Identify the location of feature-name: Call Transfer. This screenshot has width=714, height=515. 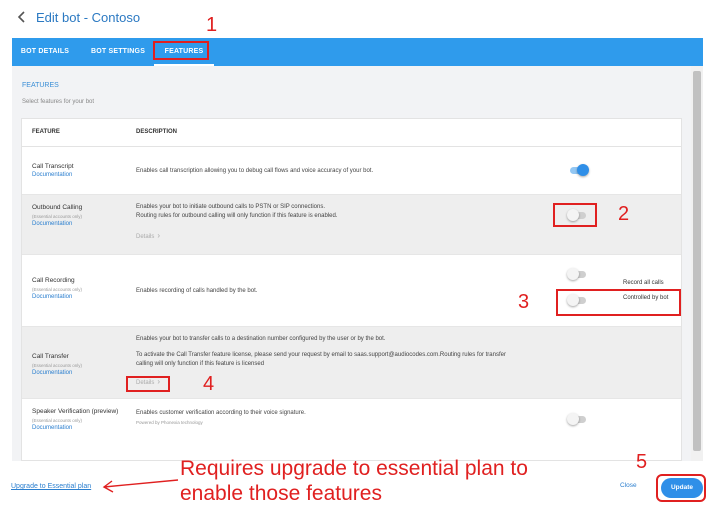
(50, 356).